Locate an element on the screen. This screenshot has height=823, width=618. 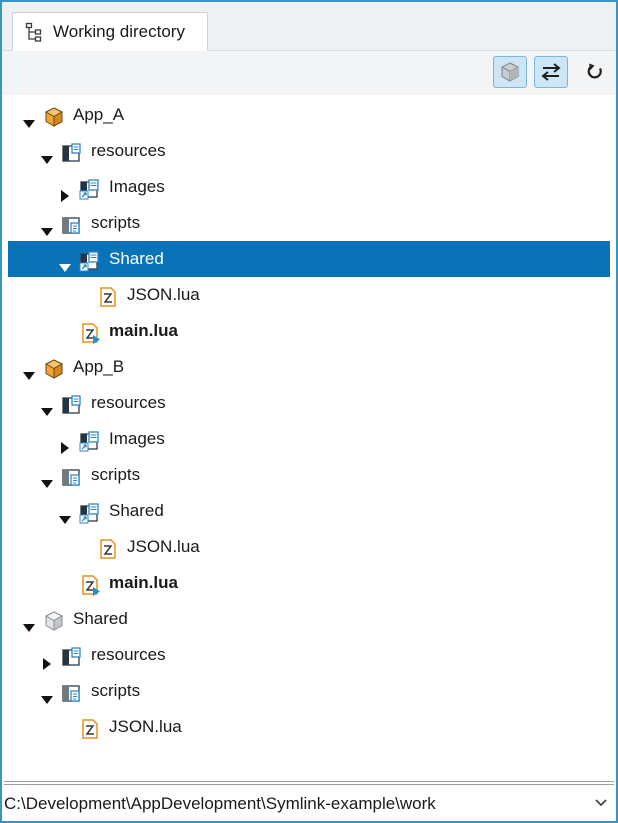
tree-node-label: App_A is located at coordinates (99, 114).